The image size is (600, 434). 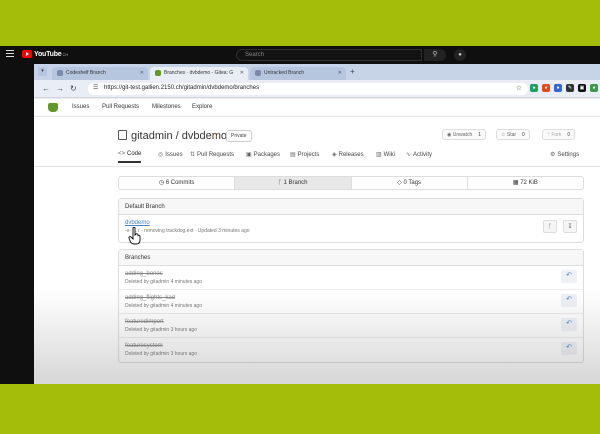 What do you see at coordinates (460, 55) in the screenshot?
I see `mic-icon: ●` at bounding box center [460, 55].